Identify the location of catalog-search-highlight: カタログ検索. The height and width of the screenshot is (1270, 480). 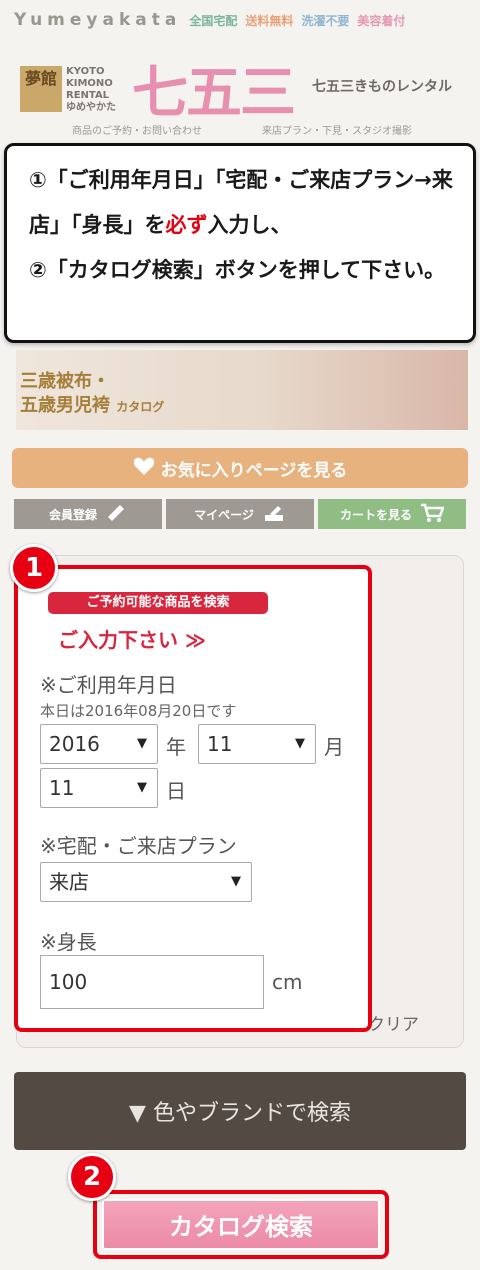
(241, 1224).